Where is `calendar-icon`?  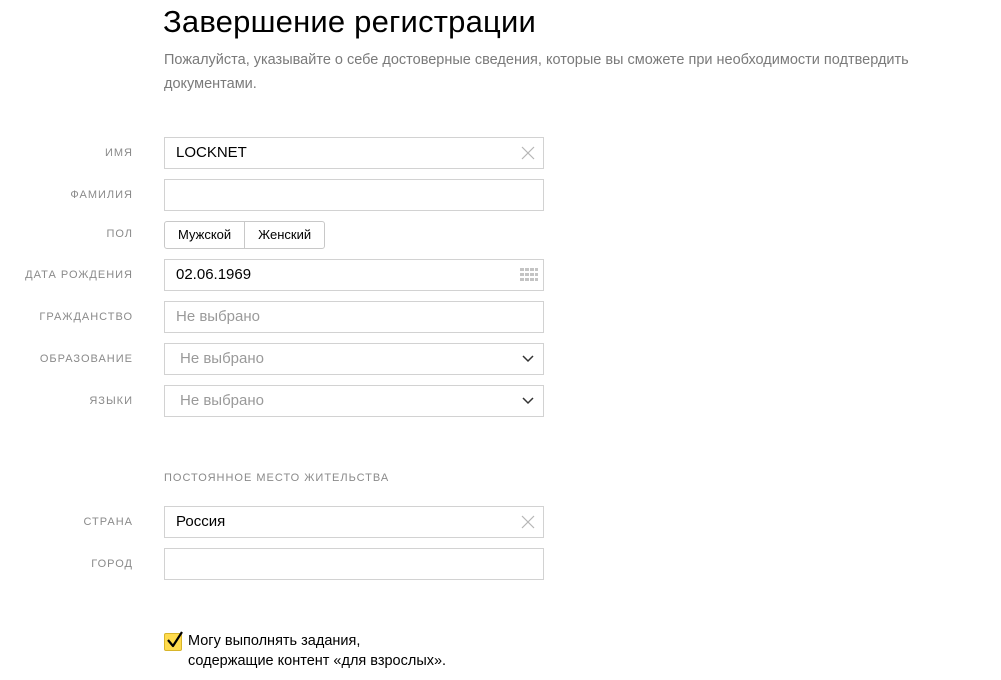 calendar-icon is located at coordinates (529, 275).